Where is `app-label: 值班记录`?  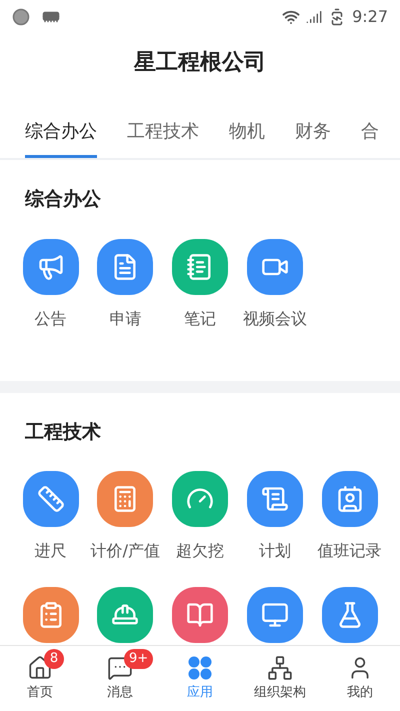
app-label: 值班记录 is located at coordinates (350, 551).